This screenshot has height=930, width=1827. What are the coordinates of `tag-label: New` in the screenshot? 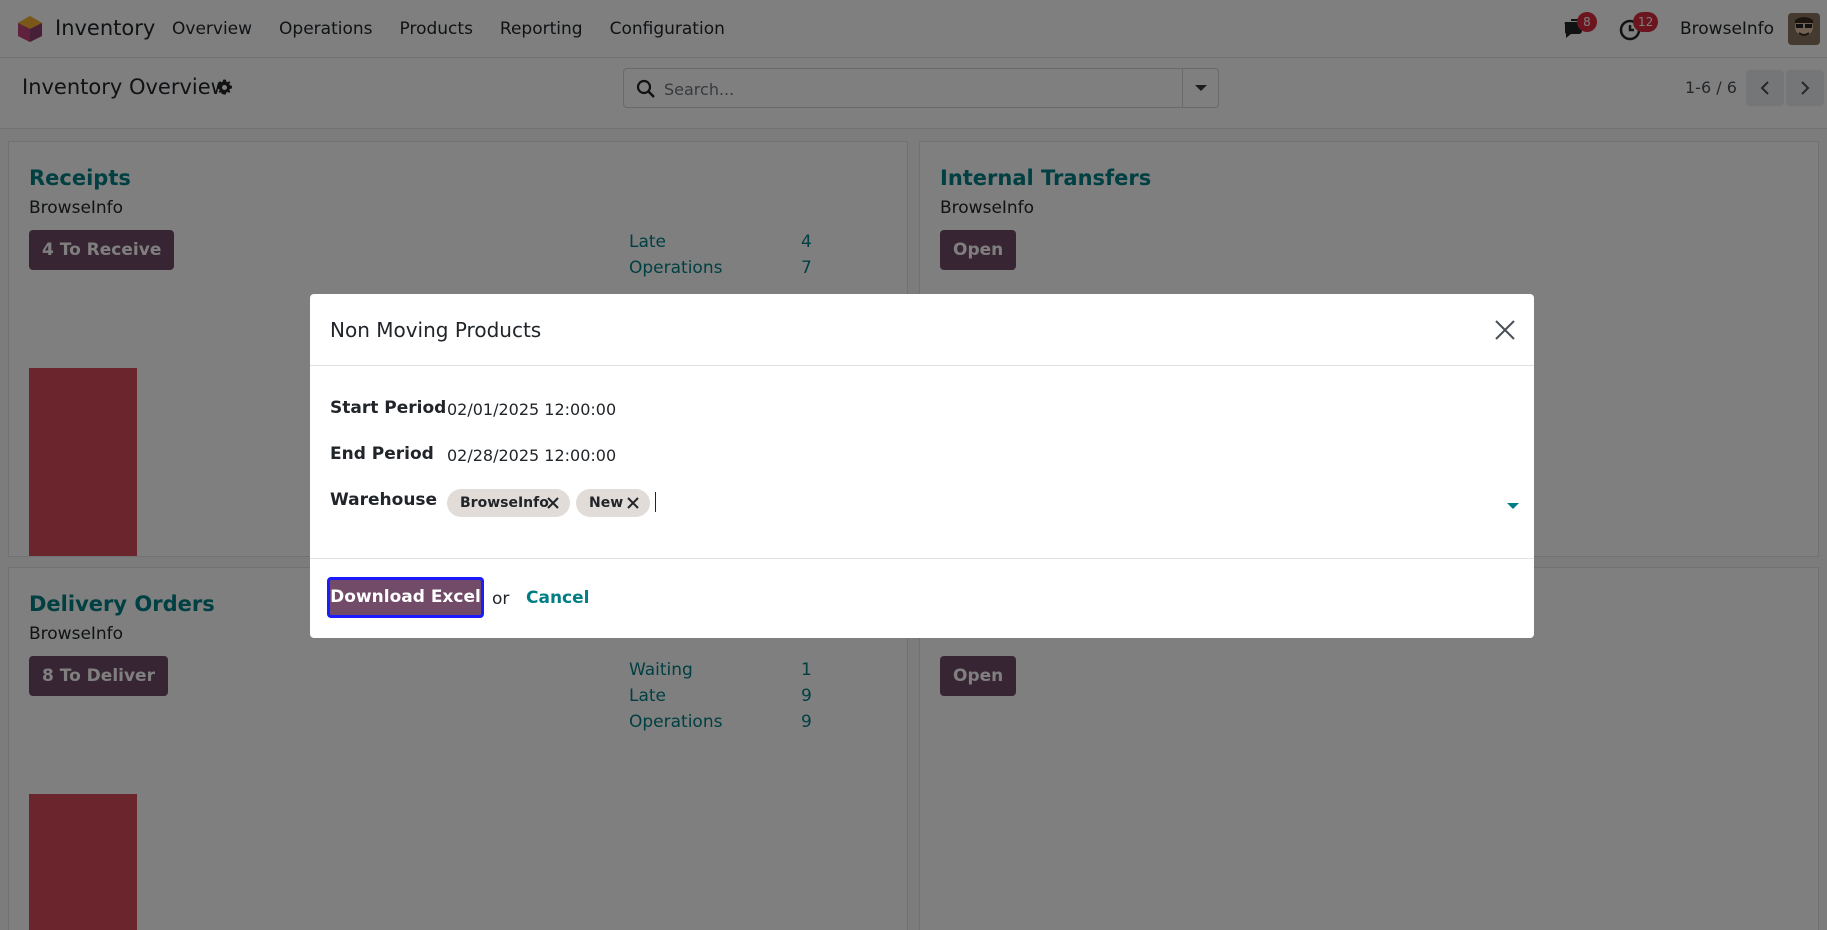 It's located at (606, 503).